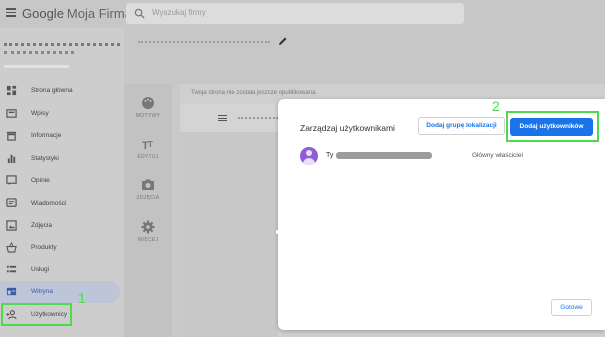 The width and height of the screenshot is (605, 337). Describe the element at coordinates (11, 136) in the screenshot. I see `info-store-icon` at that location.